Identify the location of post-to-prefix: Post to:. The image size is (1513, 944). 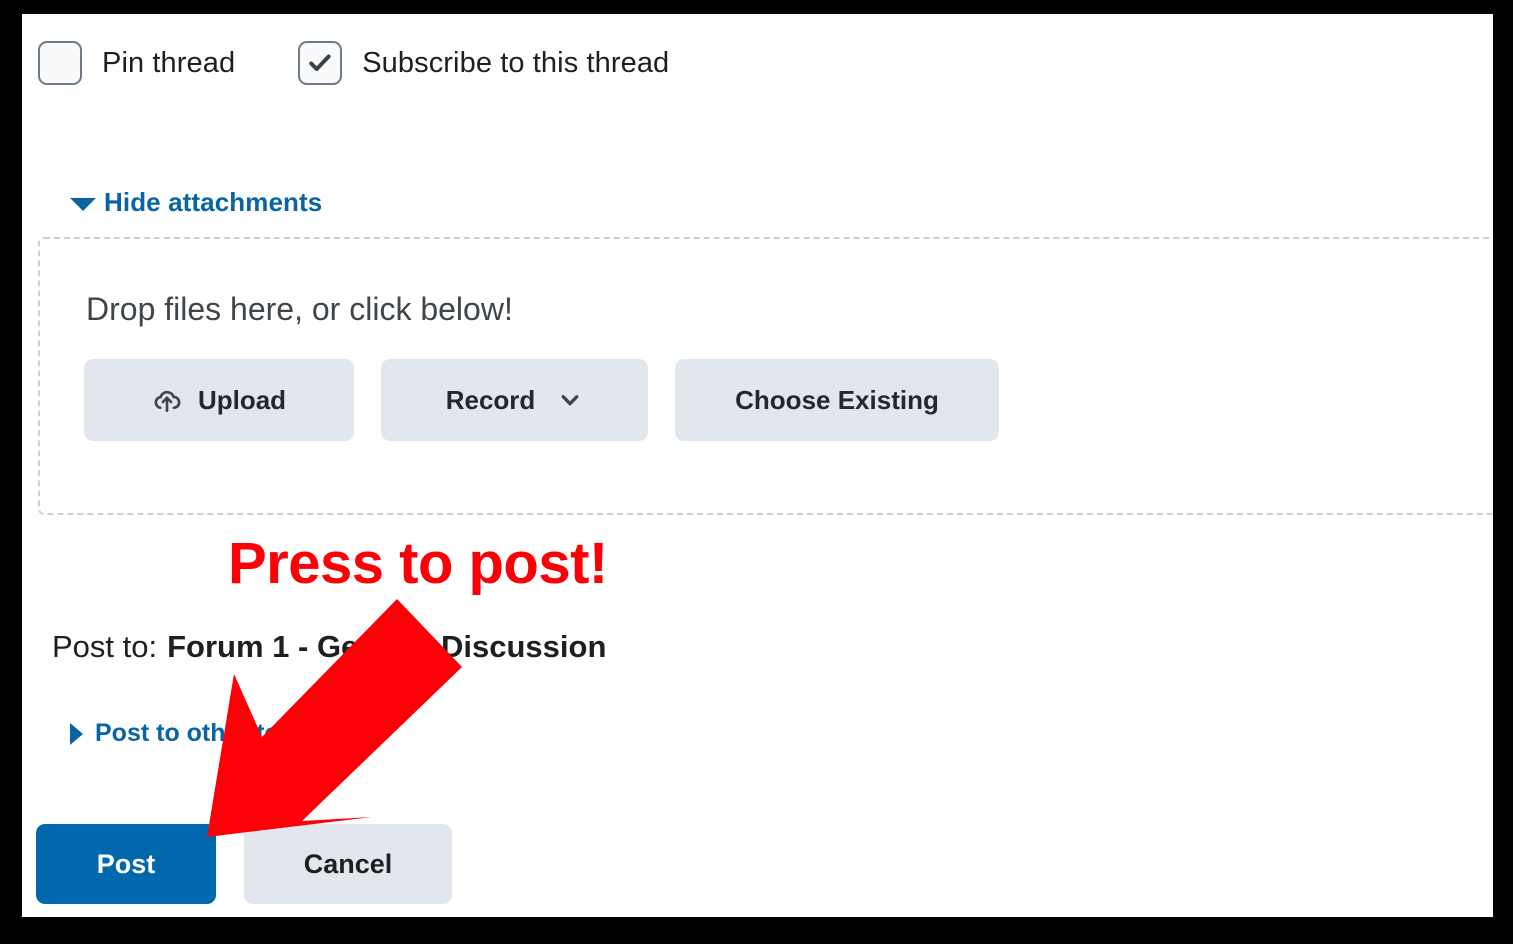
(105, 646).